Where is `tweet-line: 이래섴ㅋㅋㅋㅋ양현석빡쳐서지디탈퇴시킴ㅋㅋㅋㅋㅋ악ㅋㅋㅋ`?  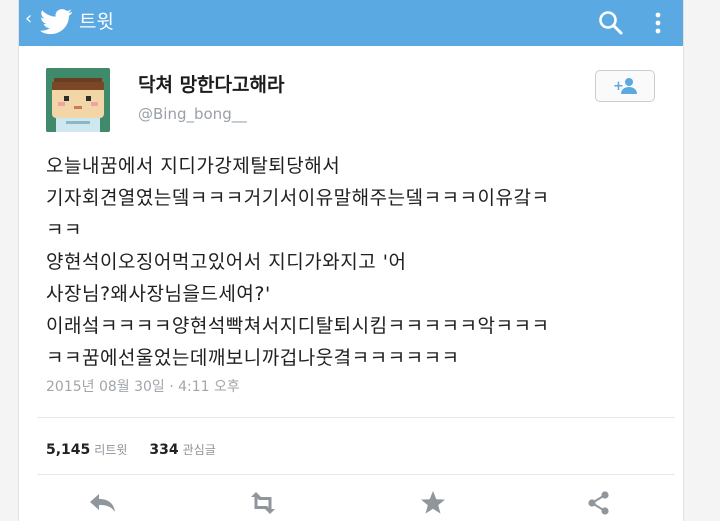
tweet-line: 이래섴ㅋㅋㅋㅋ양현석빡쳐서지디탈퇴시킴ㅋㅋㅋㅋㅋ악ㅋㅋㅋ is located at coordinates (298, 326).